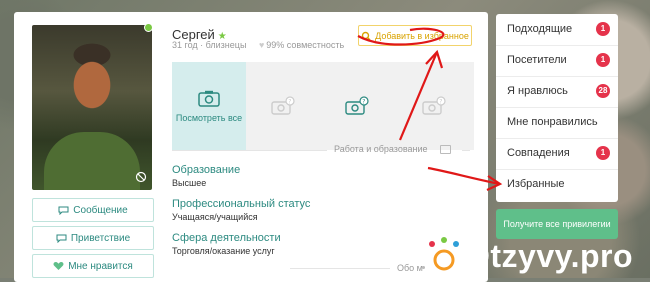  I want to click on menu-badge: 28, so click(603, 91).